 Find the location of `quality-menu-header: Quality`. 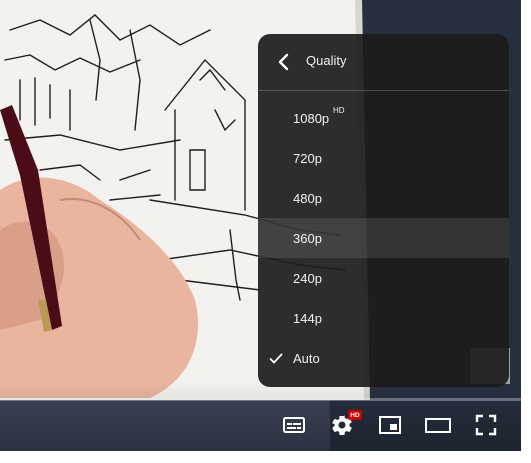

quality-menu-header: Quality is located at coordinates (383, 62).